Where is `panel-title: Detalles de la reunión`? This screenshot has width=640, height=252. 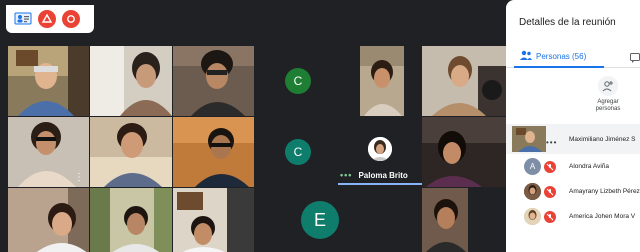 panel-title: Detalles de la reunión is located at coordinates (567, 22).